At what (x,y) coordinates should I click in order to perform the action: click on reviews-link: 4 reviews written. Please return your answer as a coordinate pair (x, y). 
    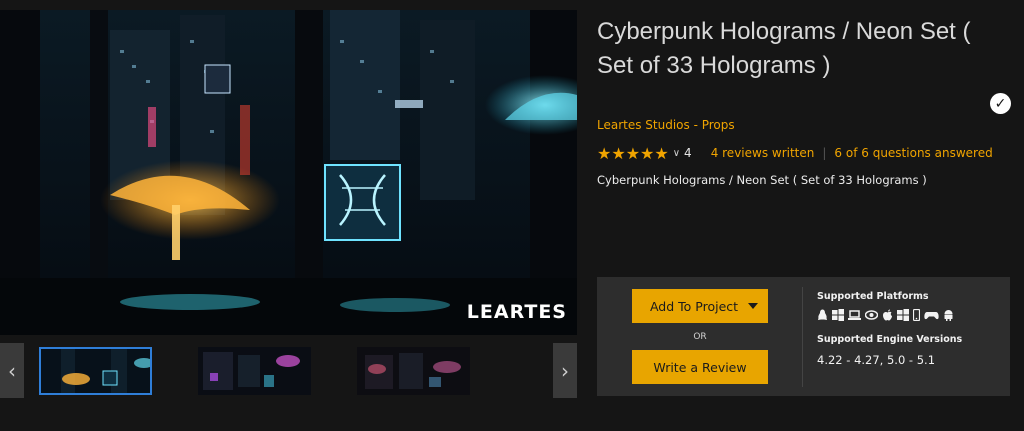
    Looking at the image, I should click on (763, 153).